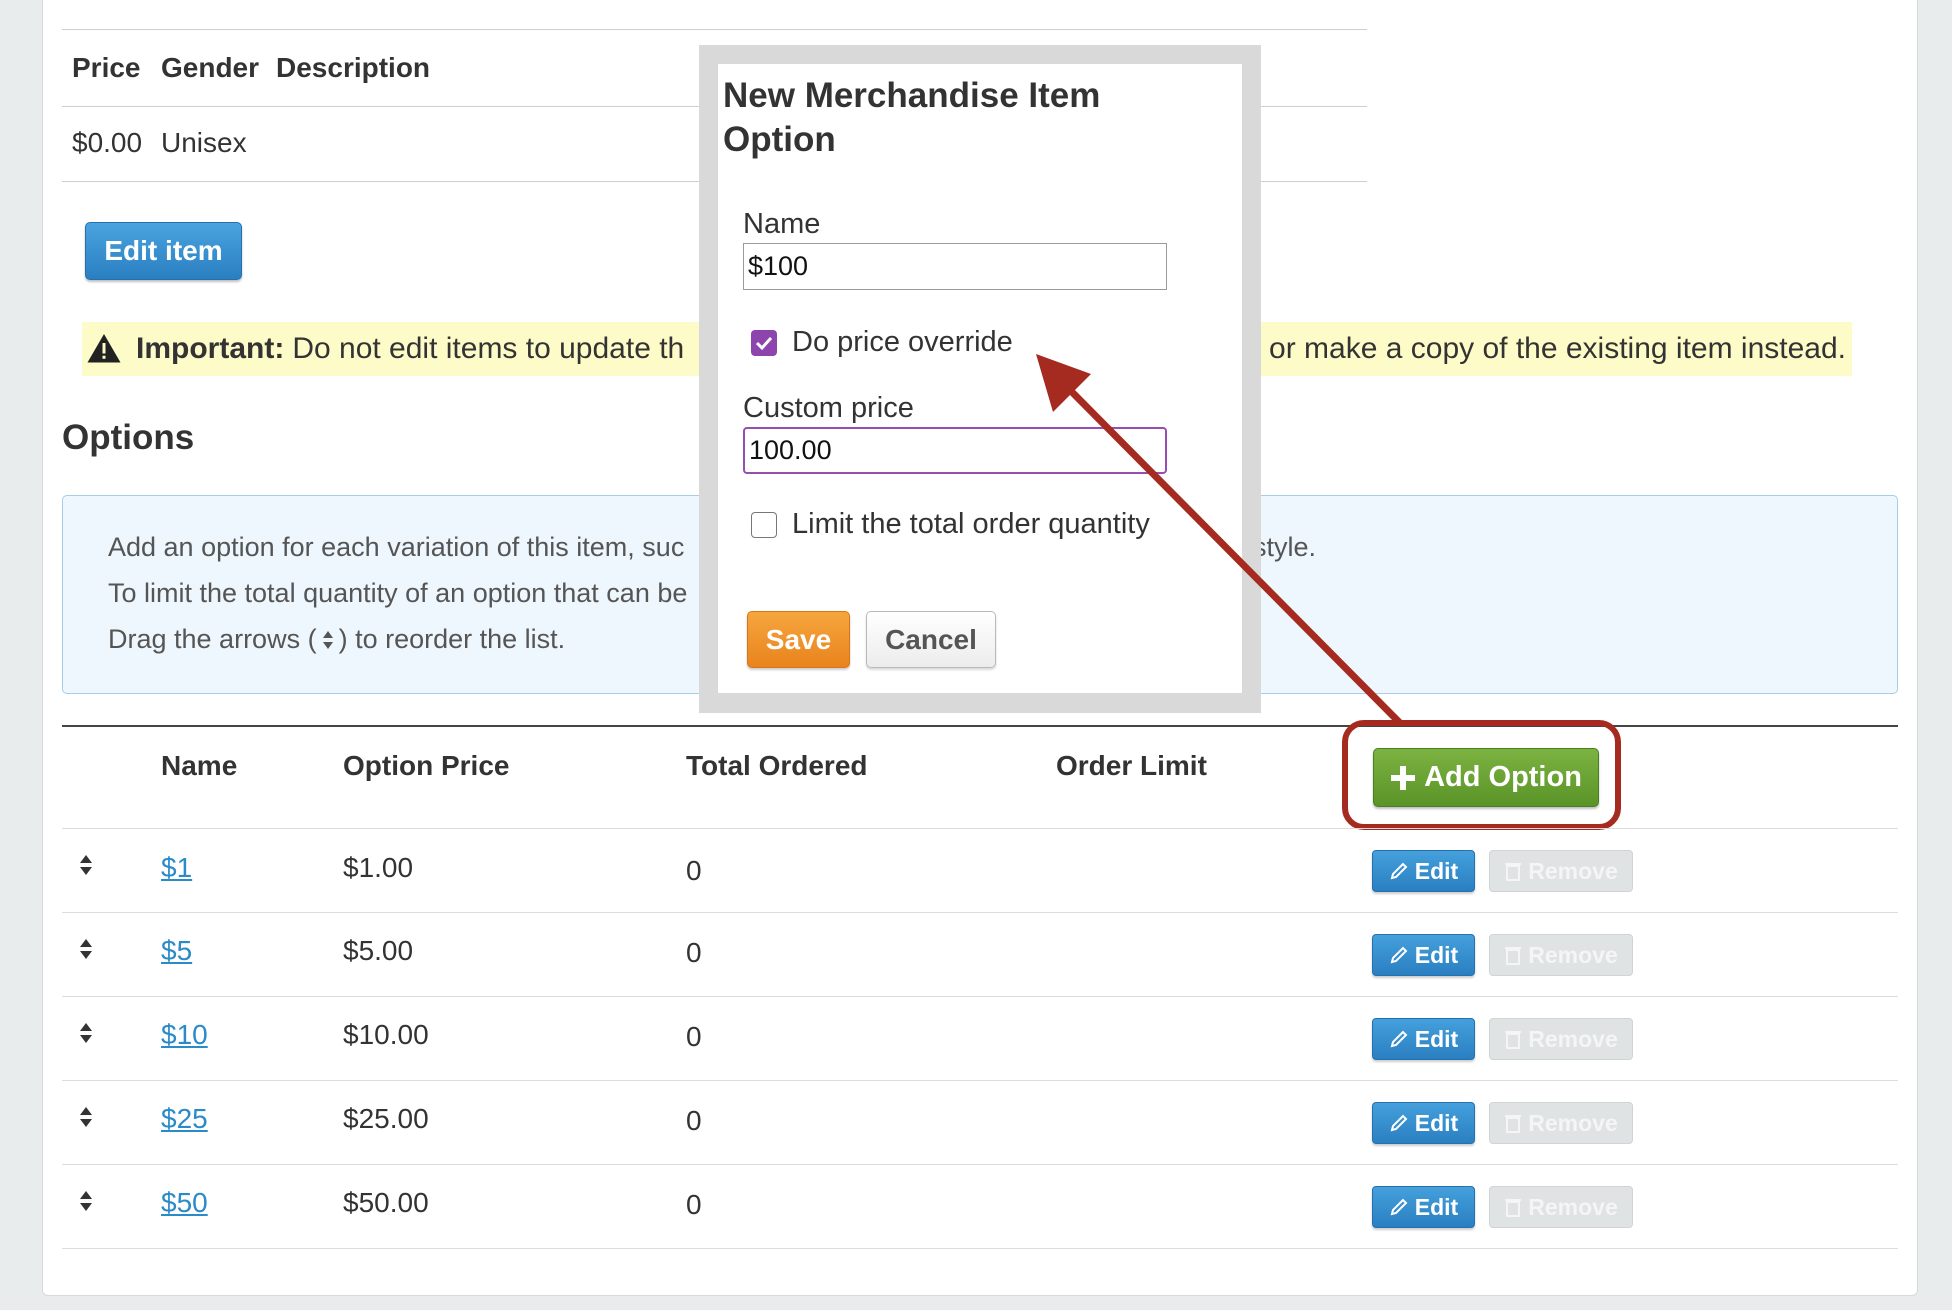  I want to click on header-price: Price, so click(106, 67).